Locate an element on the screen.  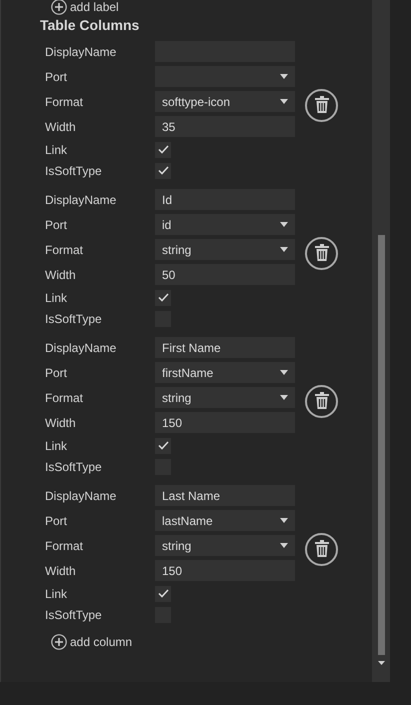
dropdown-field: id is located at coordinates (225, 224).